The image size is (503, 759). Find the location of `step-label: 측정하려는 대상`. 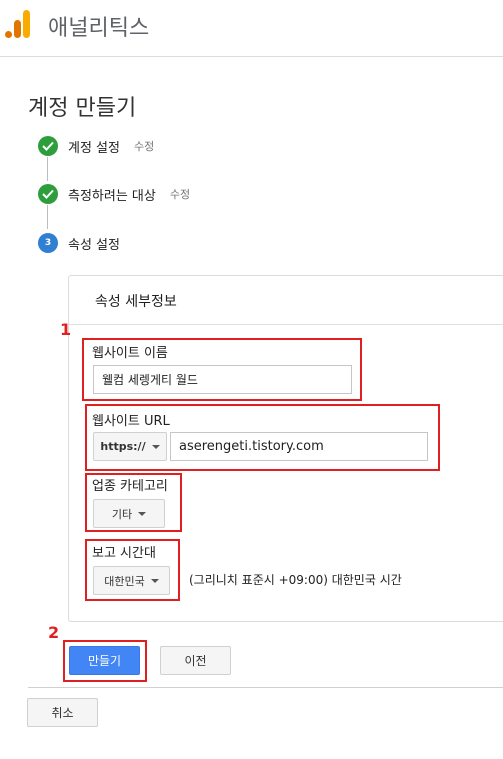

step-label: 측정하려는 대상 is located at coordinates (112, 196).